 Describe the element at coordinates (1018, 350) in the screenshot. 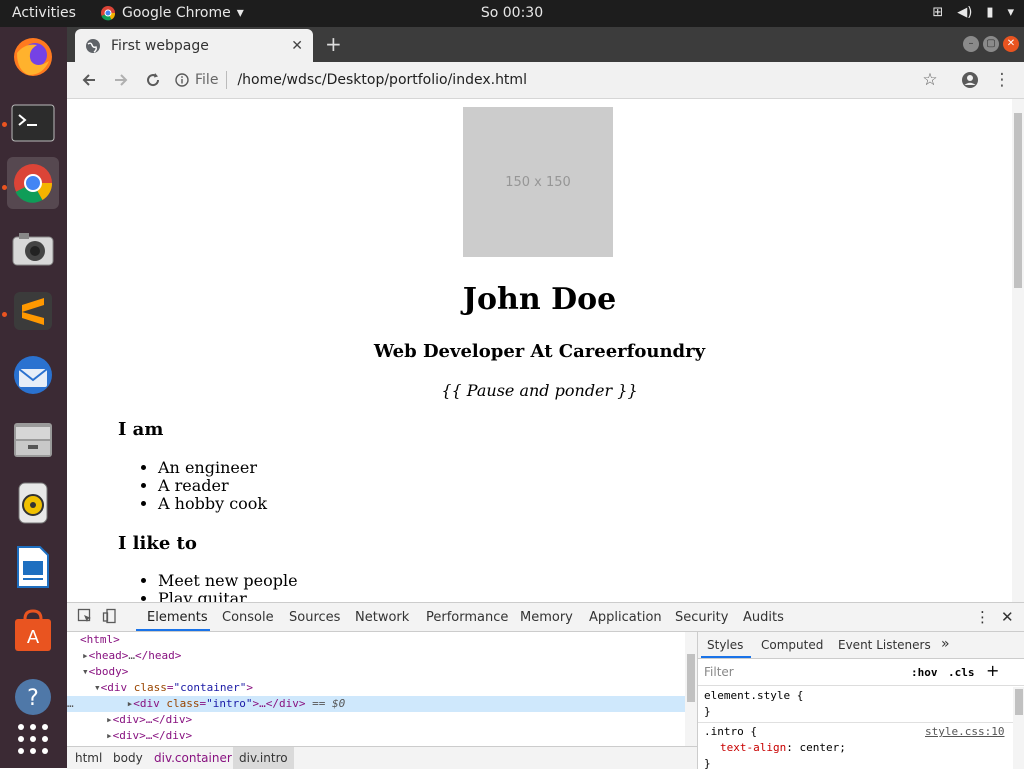

I see `page-scrollbar` at that location.